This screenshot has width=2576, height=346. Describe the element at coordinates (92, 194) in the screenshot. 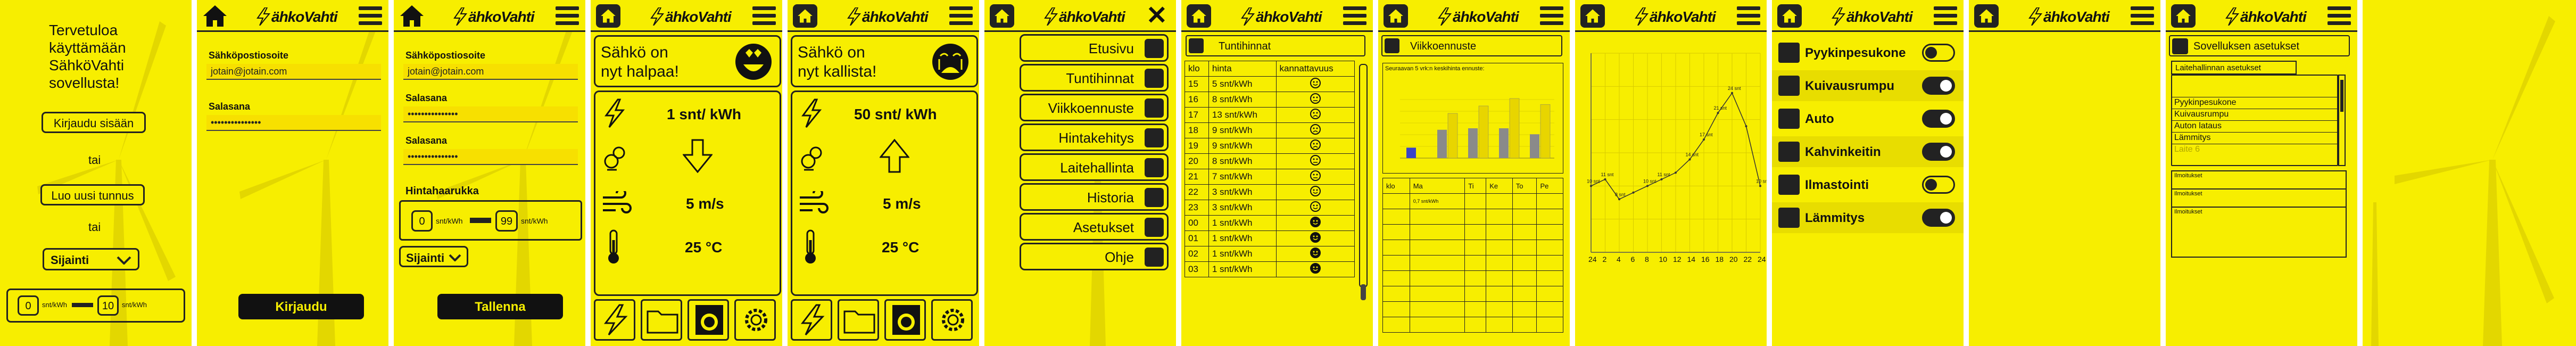

I see `create-account-button: Luo uusi tunnus` at that location.